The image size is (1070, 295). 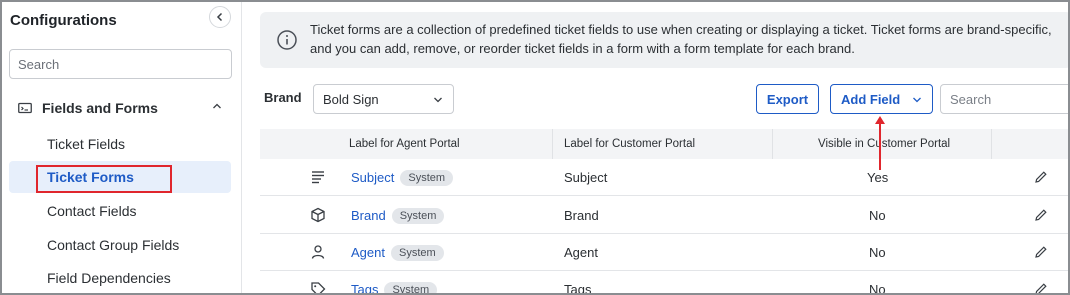 What do you see at coordinates (630, 144) in the screenshot?
I see `column-header-customer-label: Label for Customer Portal` at bounding box center [630, 144].